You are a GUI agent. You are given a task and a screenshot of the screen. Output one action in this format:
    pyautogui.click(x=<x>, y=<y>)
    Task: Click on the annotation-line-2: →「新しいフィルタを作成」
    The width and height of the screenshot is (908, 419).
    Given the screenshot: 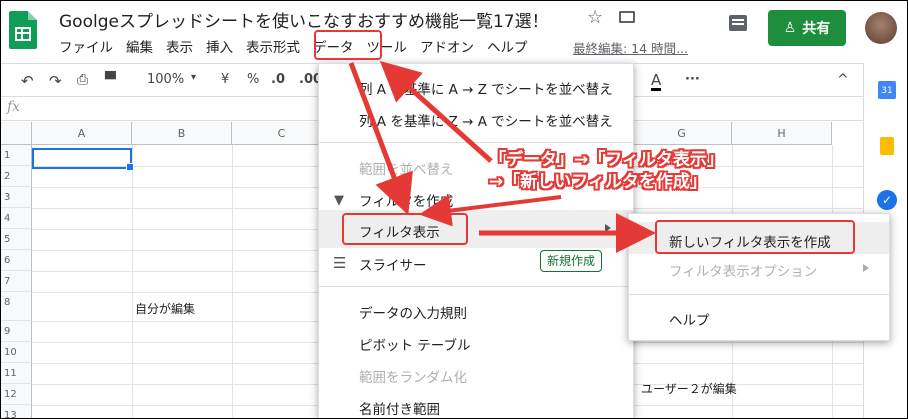 What is the action you would take?
    pyautogui.click(x=598, y=182)
    